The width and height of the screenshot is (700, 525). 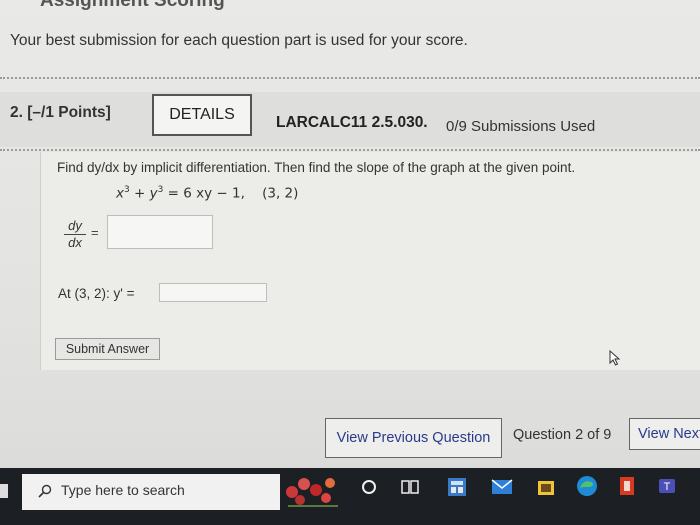 I want to click on submissions-used: 0/9 Submissions Used, so click(x=521, y=126).